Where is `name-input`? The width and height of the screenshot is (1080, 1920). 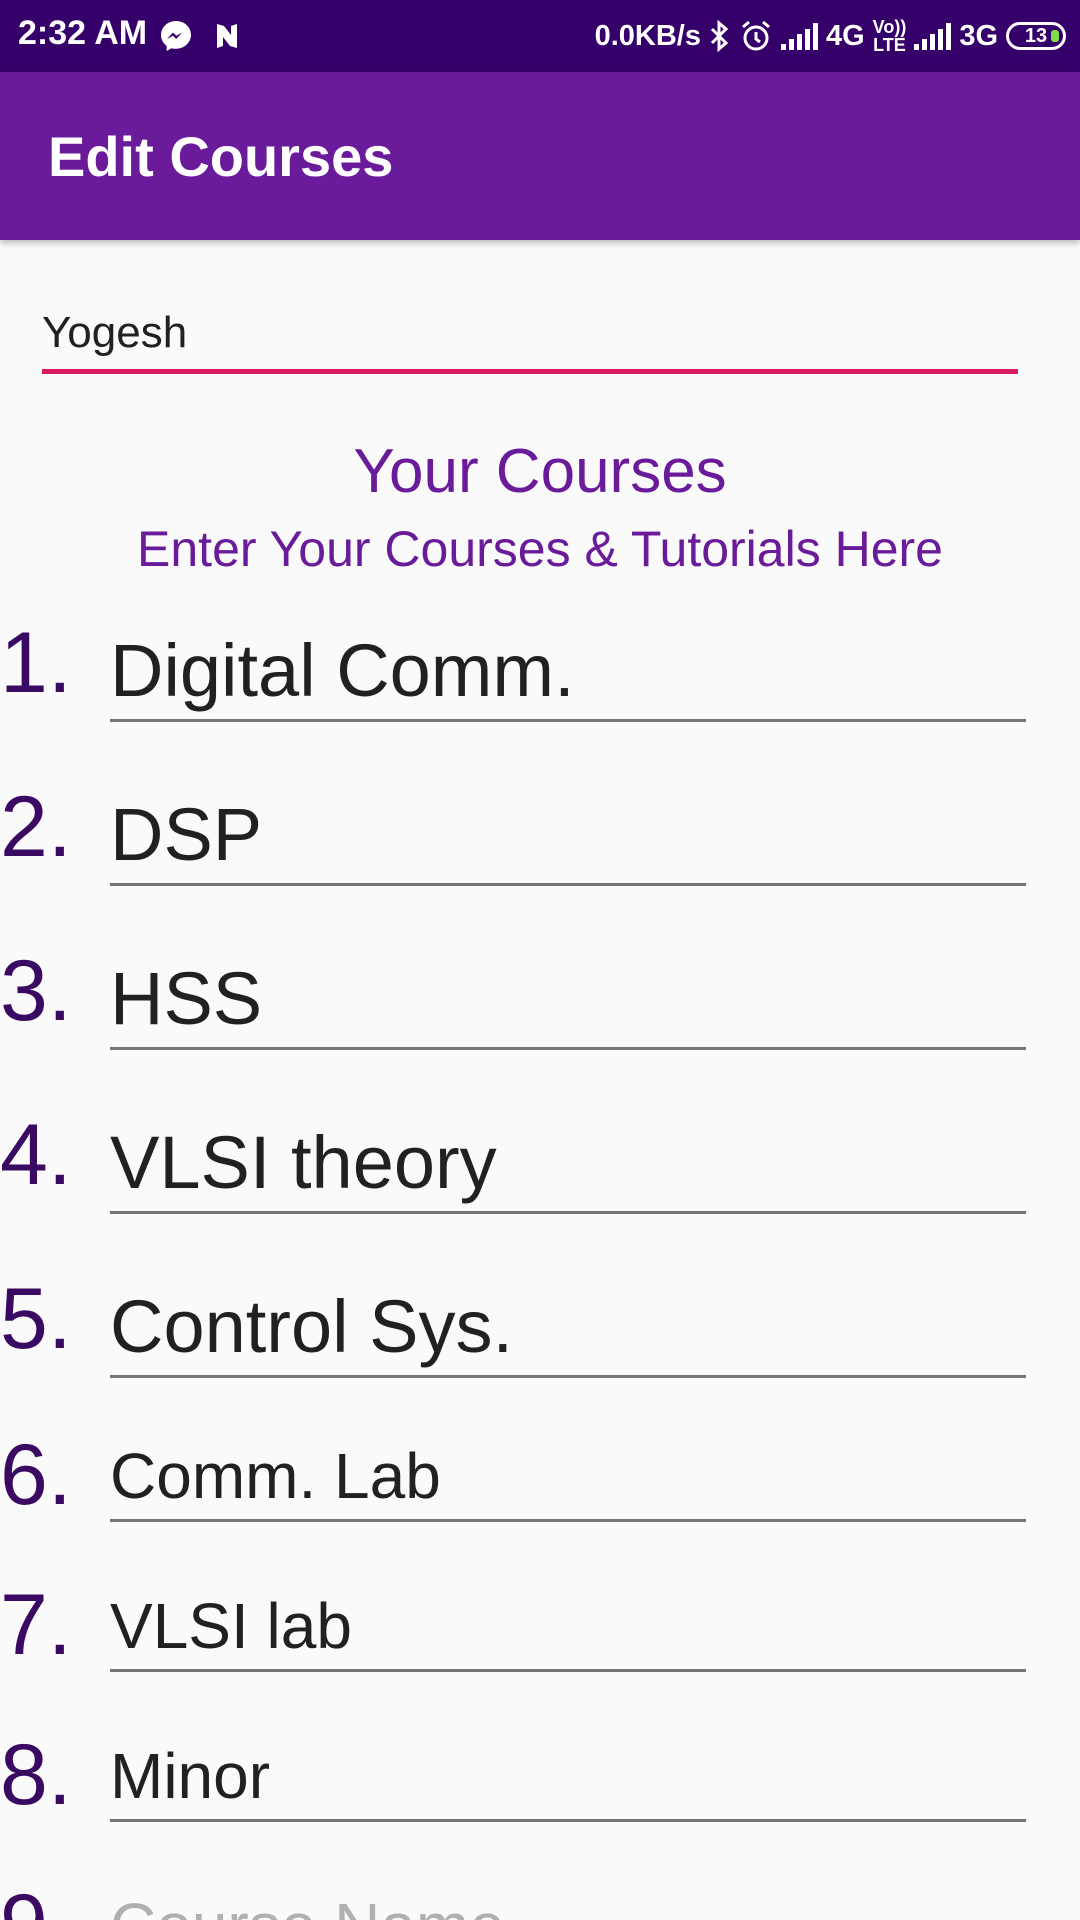 name-input is located at coordinates (530, 335).